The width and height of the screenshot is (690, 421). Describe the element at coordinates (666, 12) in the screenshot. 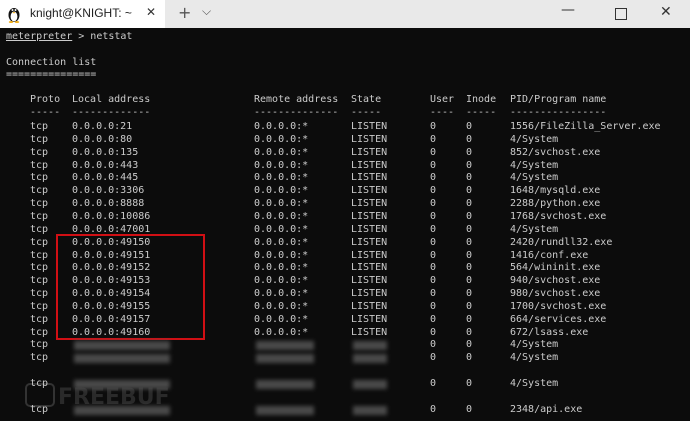

I see `close-window-button: ✕` at that location.